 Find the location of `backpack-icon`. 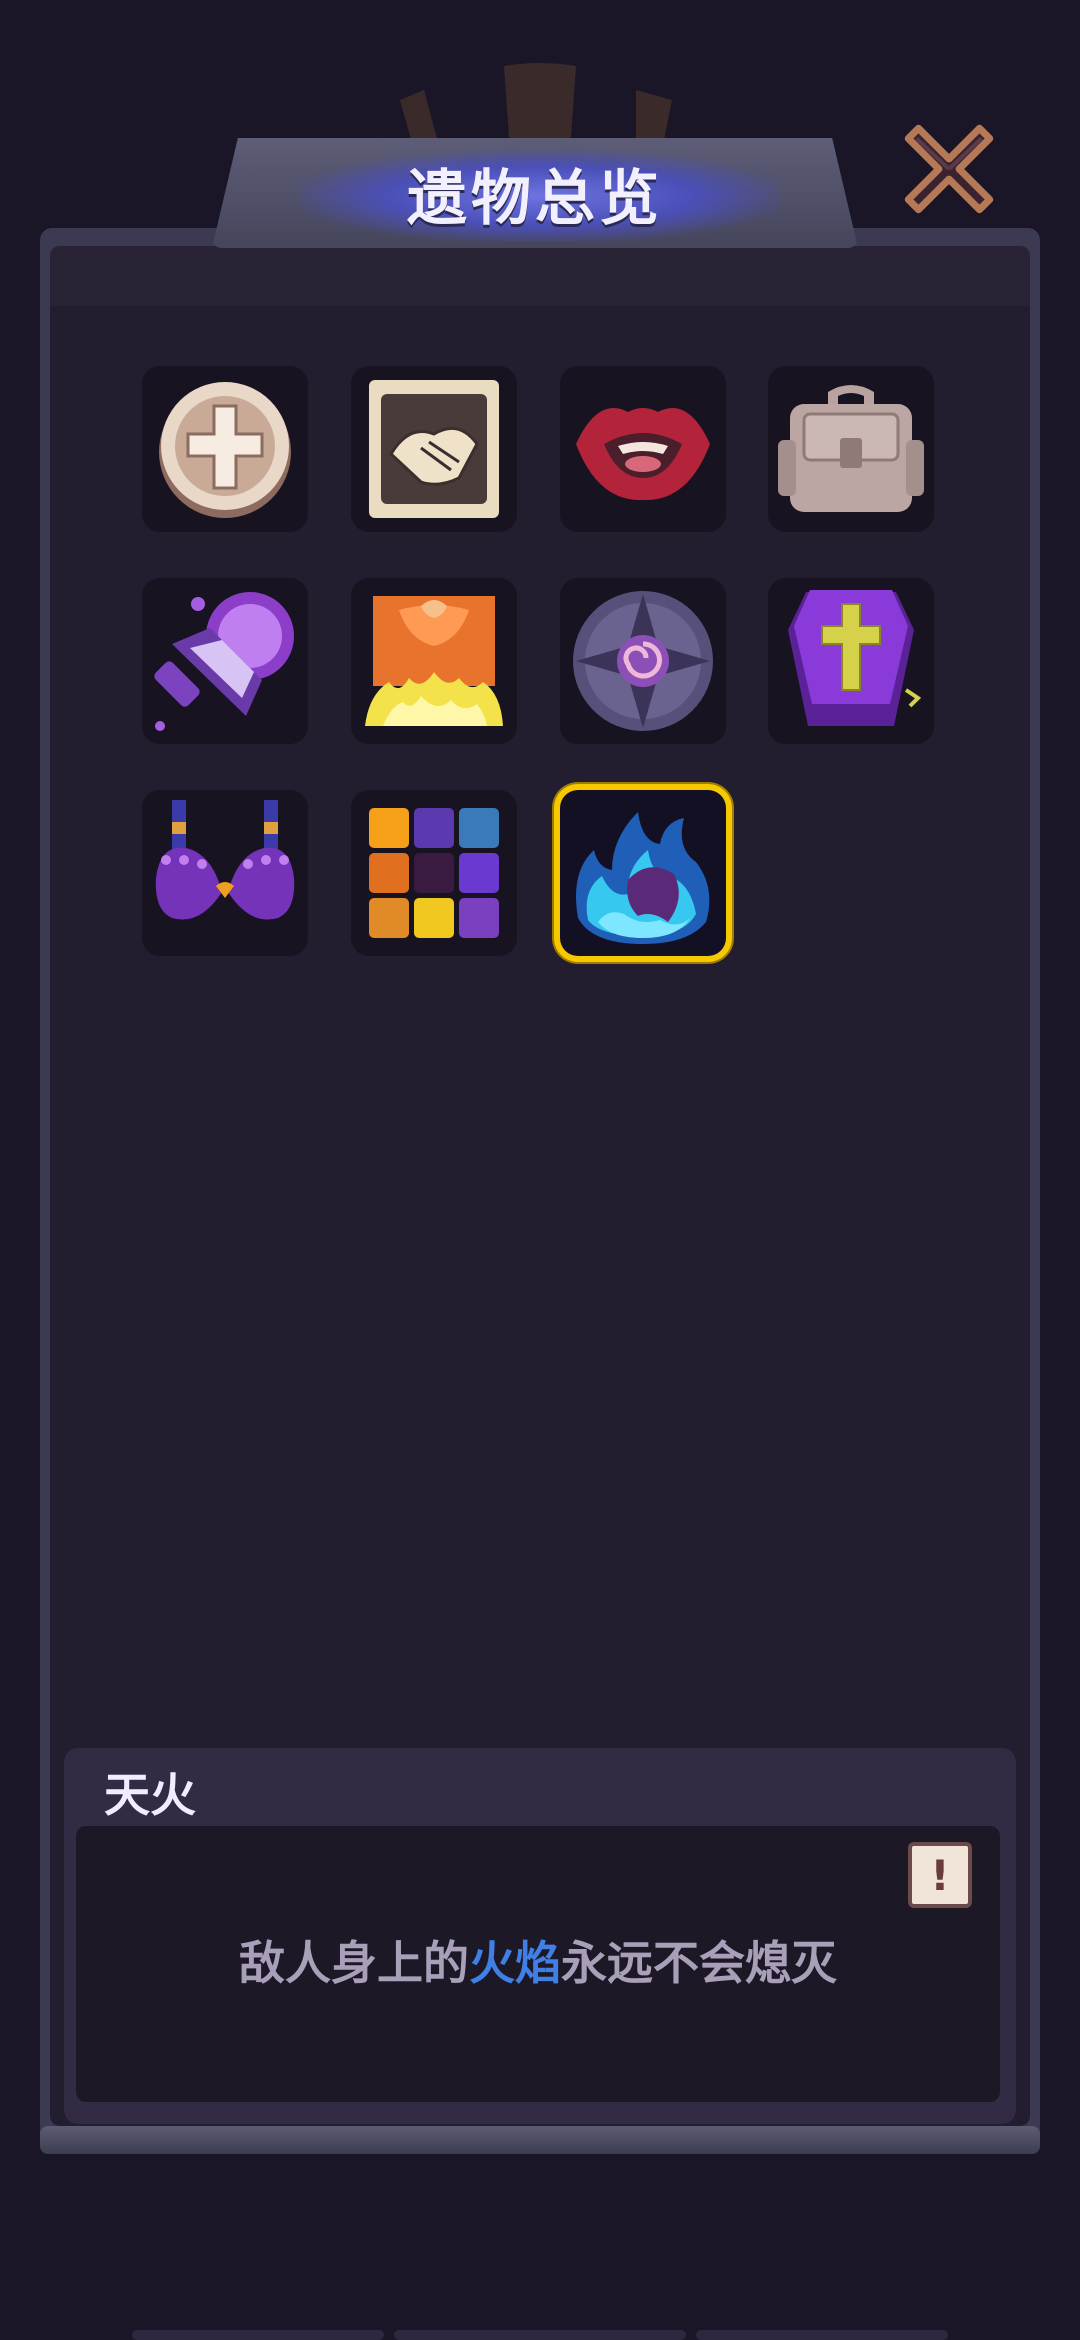

backpack-icon is located at coordinates (851, 448).